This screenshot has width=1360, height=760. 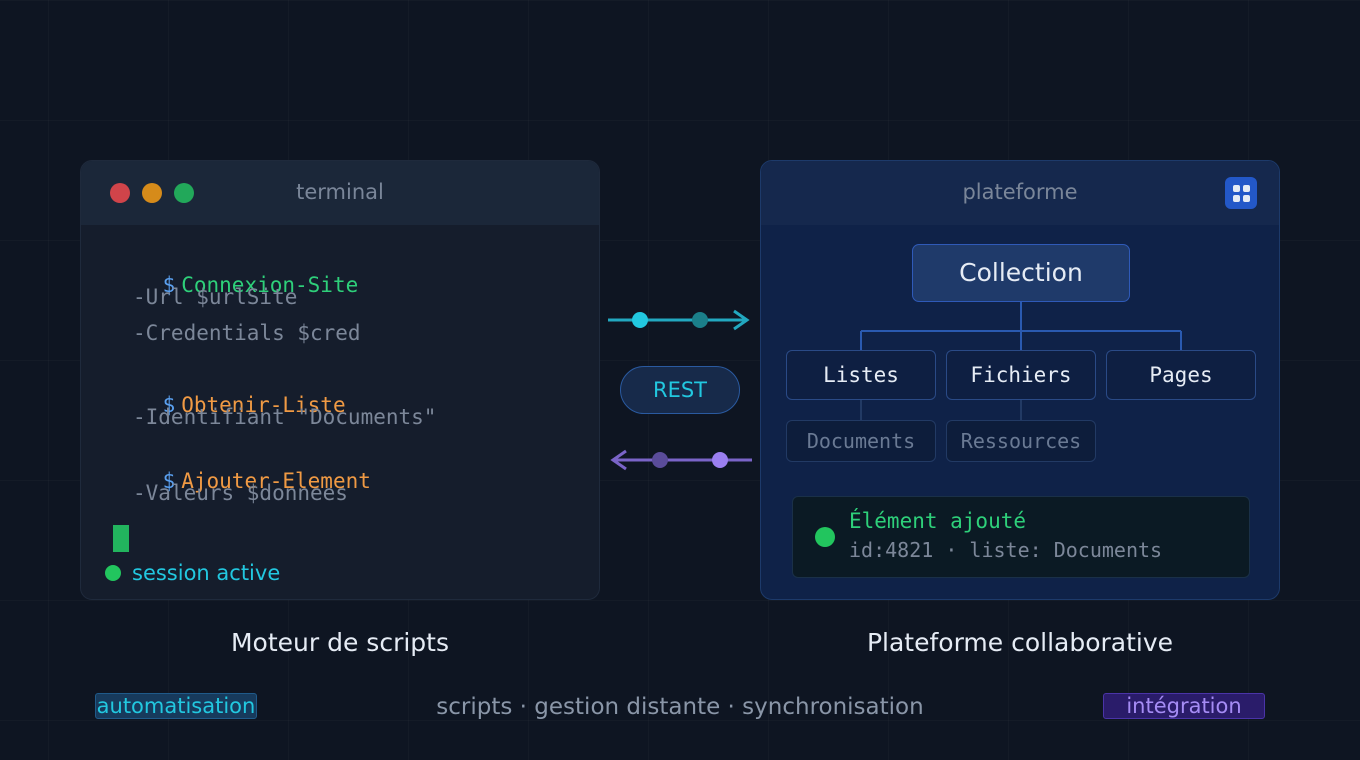 What do you see at coordinates (681, 460) in the screenshot?
I see `response-arrow-icon` at bounding box center [681, 460].